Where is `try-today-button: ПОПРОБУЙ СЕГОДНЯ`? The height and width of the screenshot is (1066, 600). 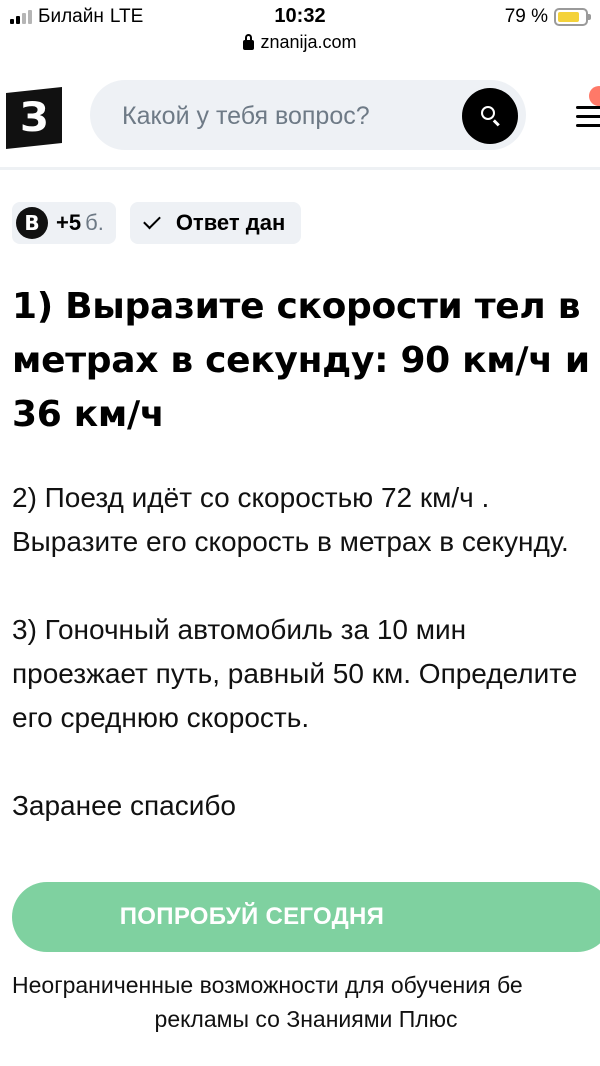 try-today-button: ПОПРОБУЙ СЕГОДНЯ is located at coordinates (306, 917).